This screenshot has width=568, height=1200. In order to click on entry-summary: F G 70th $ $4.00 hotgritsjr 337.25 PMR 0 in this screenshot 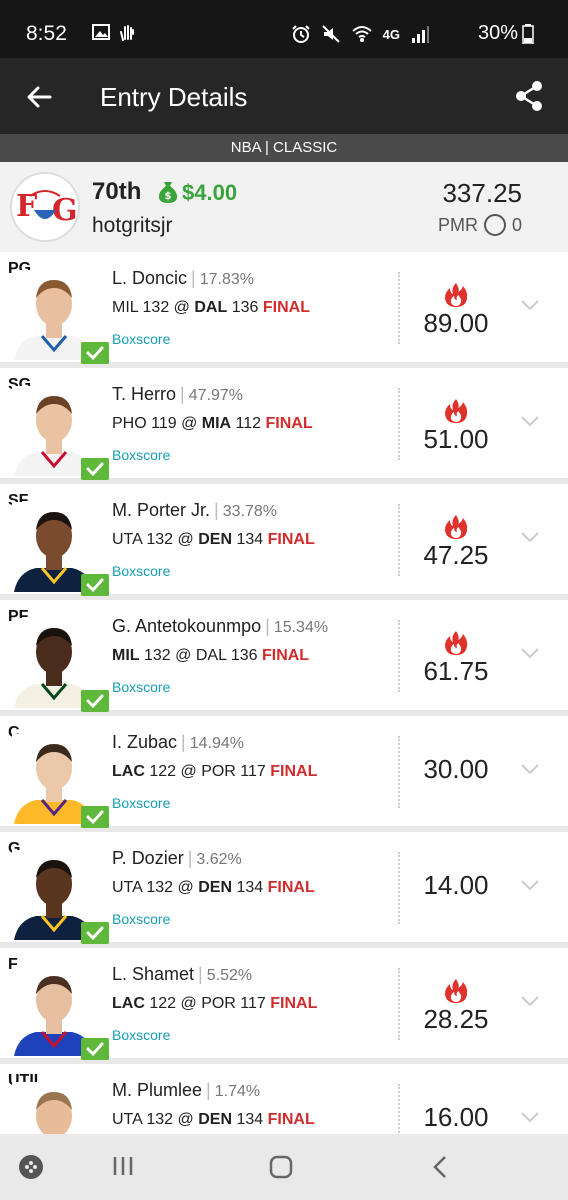, I will do `click(284, 207)`.